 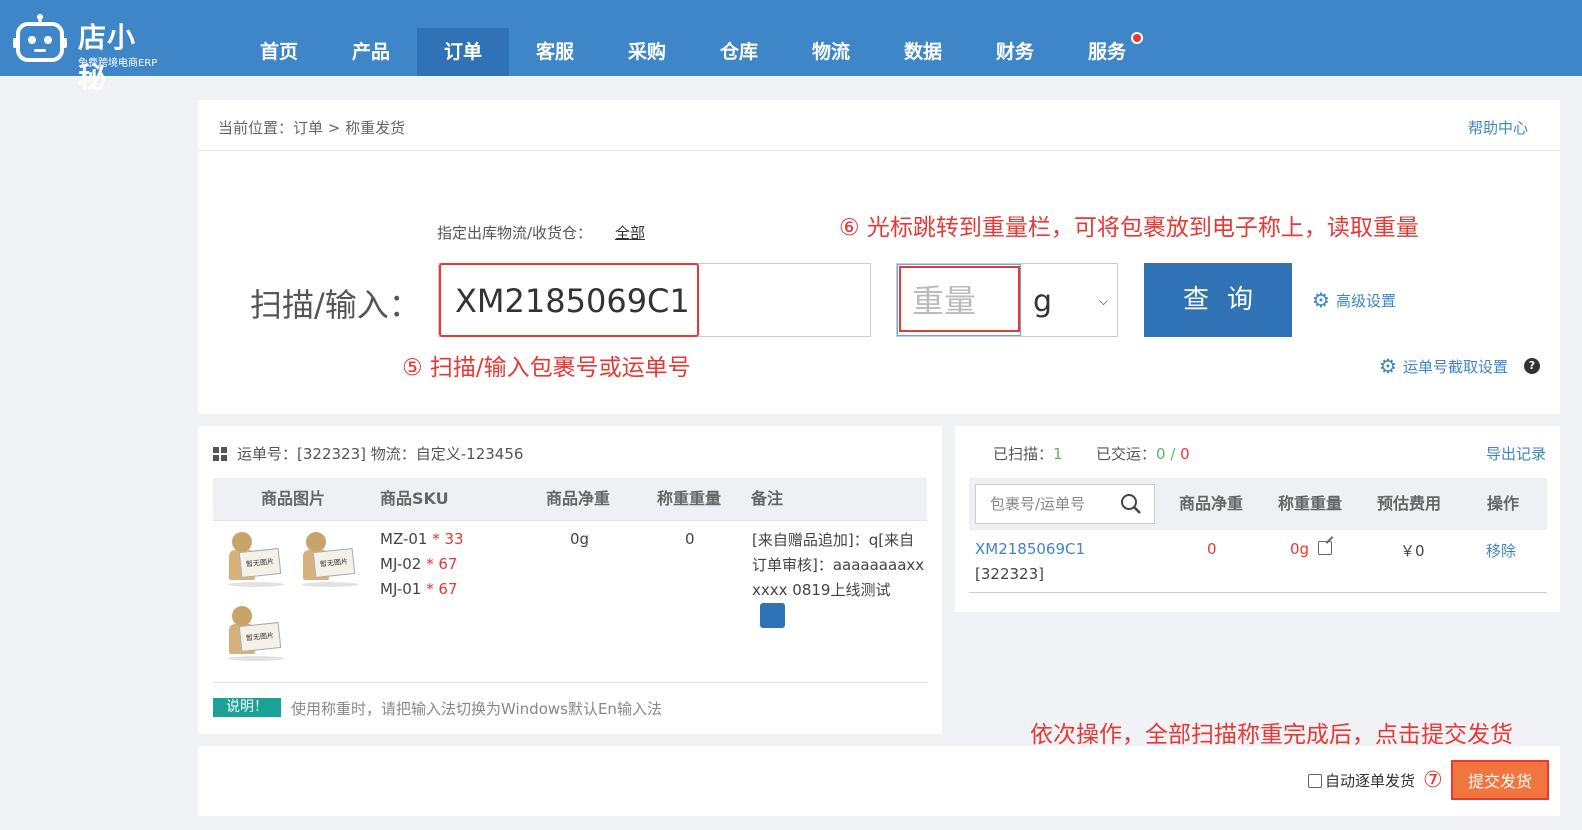 I want to click on nav-services-label: 服务, so click(x=1106, y=52).